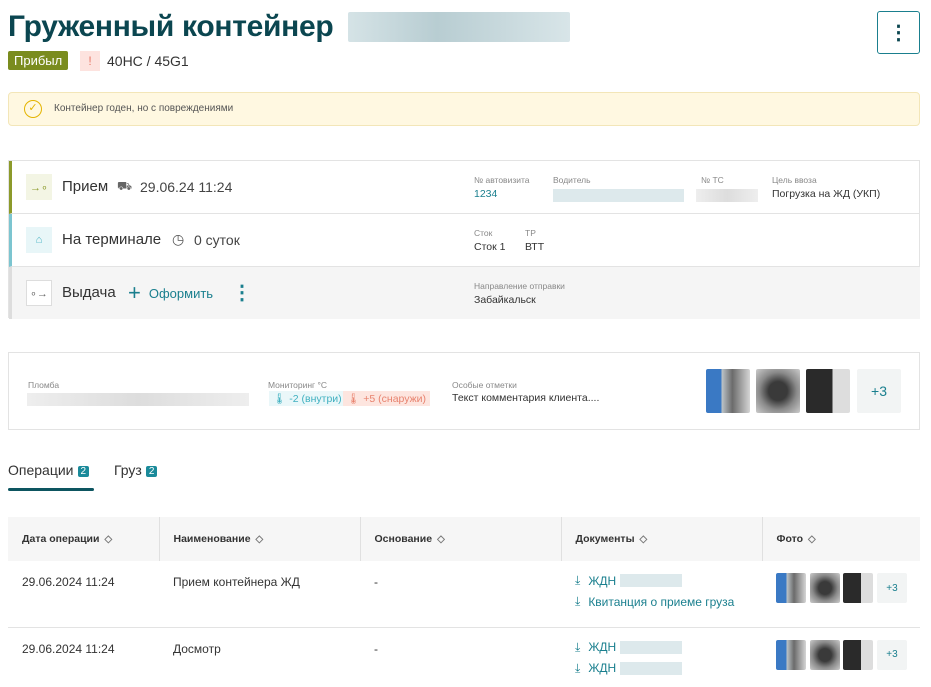 This screenshot has height=687, width=931. Describe the element at coordinates (39, 240) in the screenshot. I see `home-icon: ⌂` at that location.